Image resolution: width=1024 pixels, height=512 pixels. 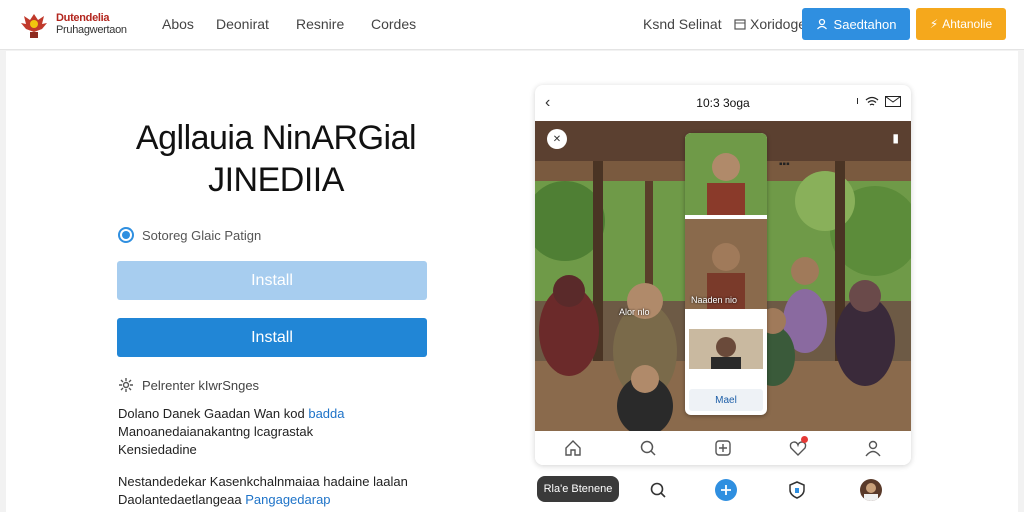 What do you see at coordinates (857, 101) in the screenshot?
I see `signal-icon: ı` at bounding box center [857, 101].